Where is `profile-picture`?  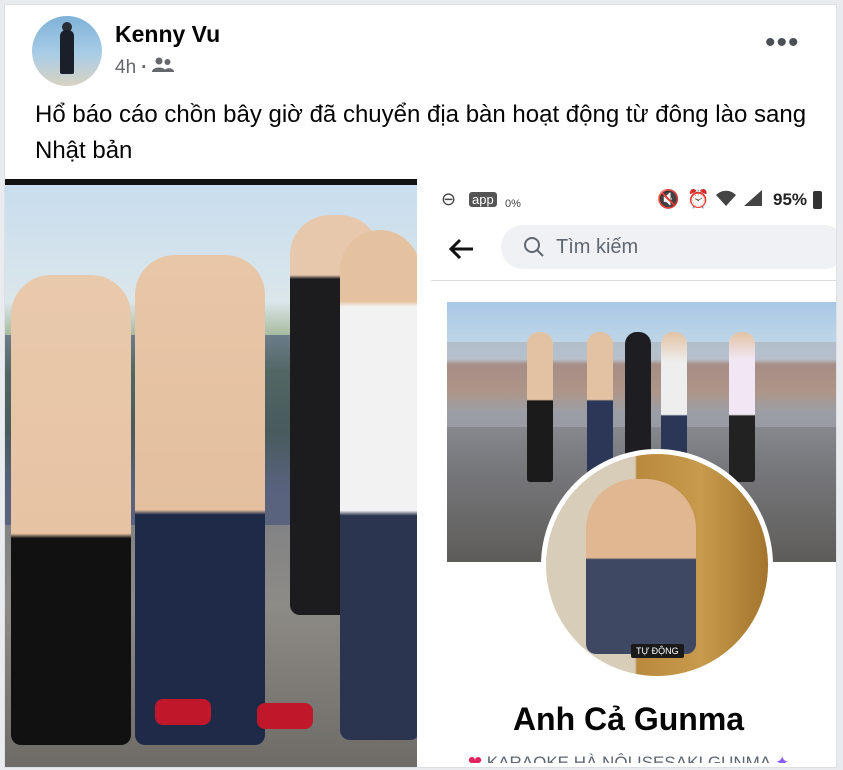
profile-picture is located at coordinates (657, 565).